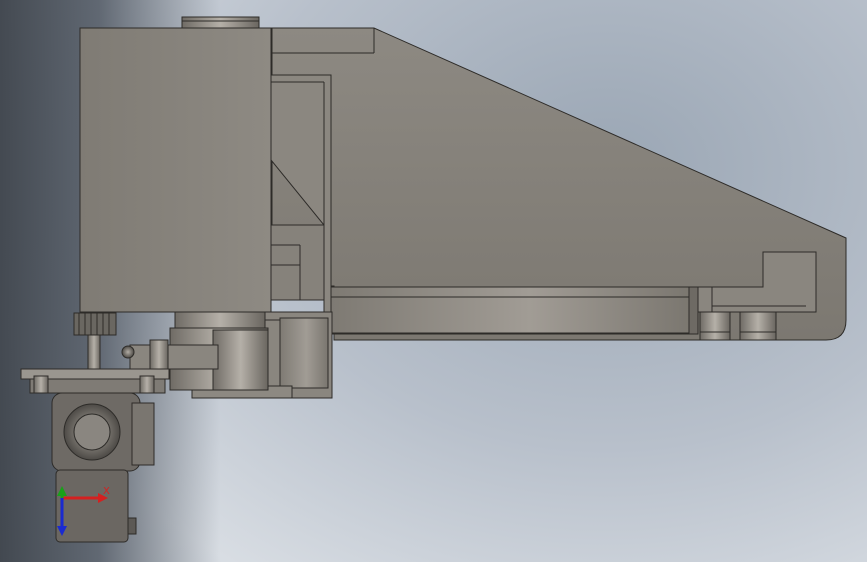 The height and width of the screenshot is (562, 867). What do you see at coordinates (95, 381) in the screenshot?
I see `motor-mount-plate` at bounding box center [95, 381].